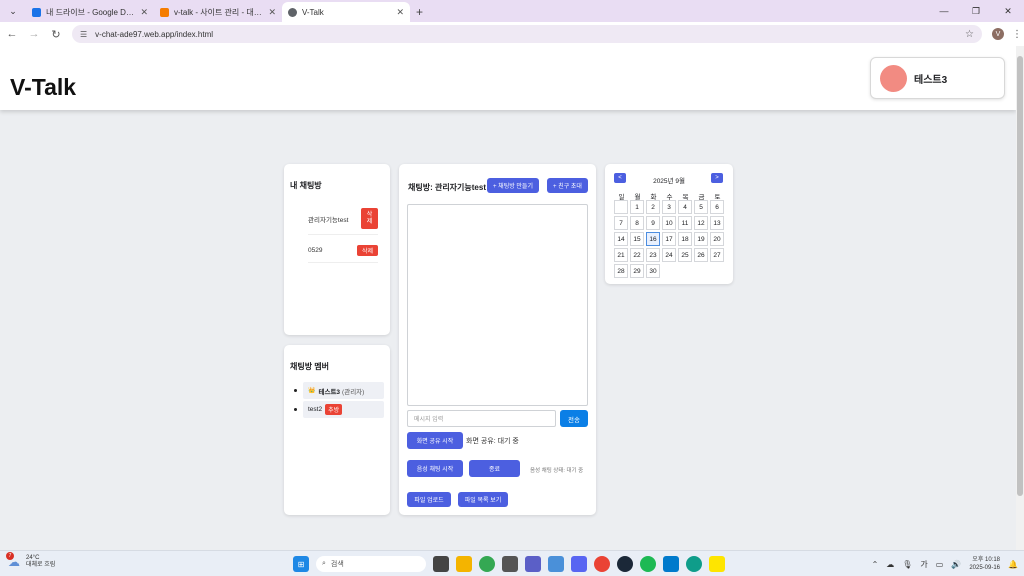  Describe the element at coordinates (510, 564) in the screenshot. I see `calculator-icon` at that location.